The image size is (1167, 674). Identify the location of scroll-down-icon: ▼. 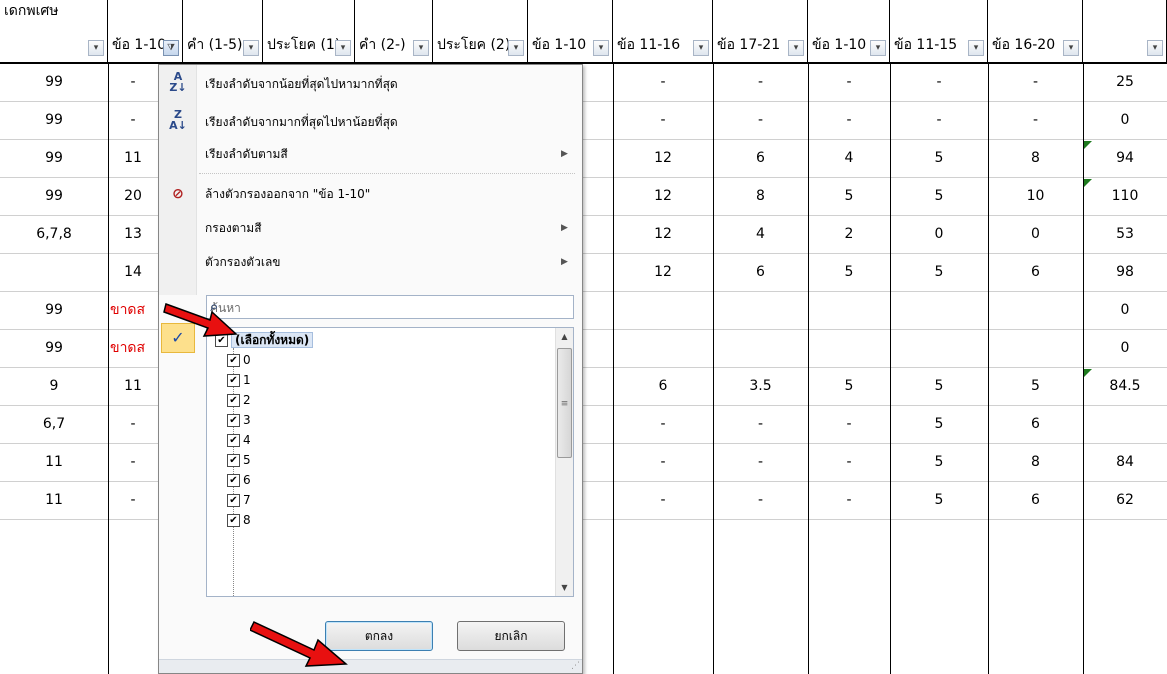
(564, 587).